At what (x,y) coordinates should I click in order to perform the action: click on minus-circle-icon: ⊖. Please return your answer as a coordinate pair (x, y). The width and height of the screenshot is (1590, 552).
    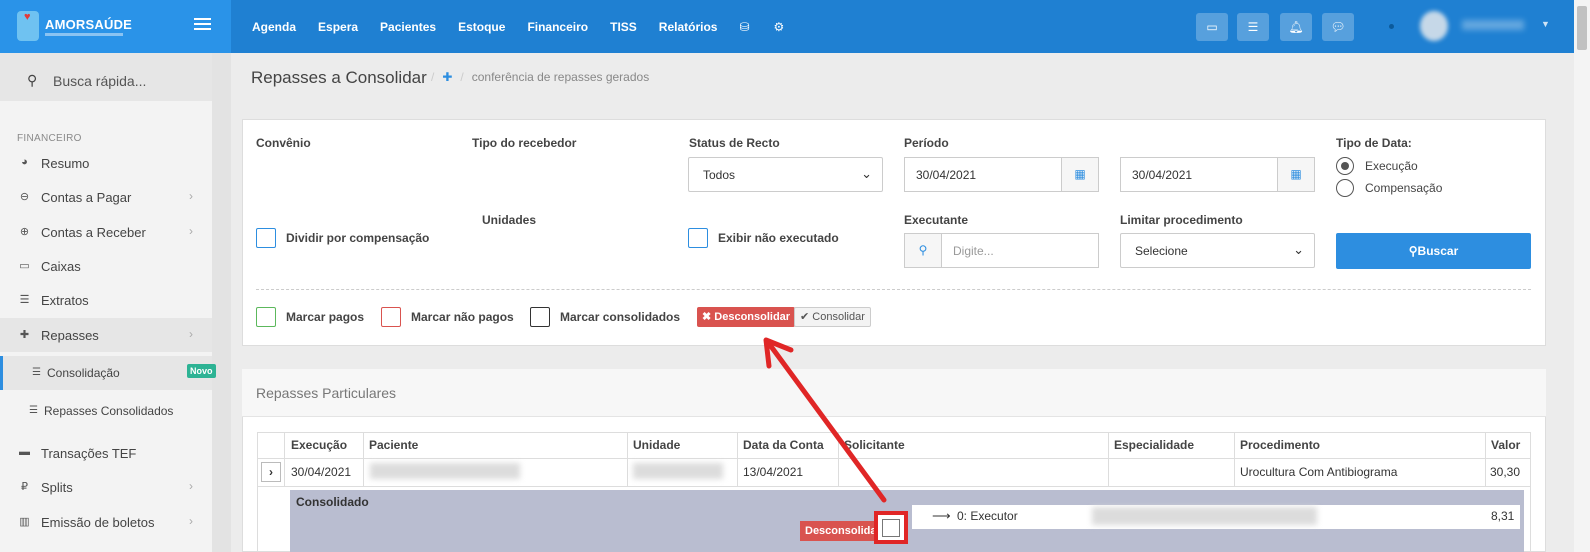
    Looking at the image, I should click on (24, 197).